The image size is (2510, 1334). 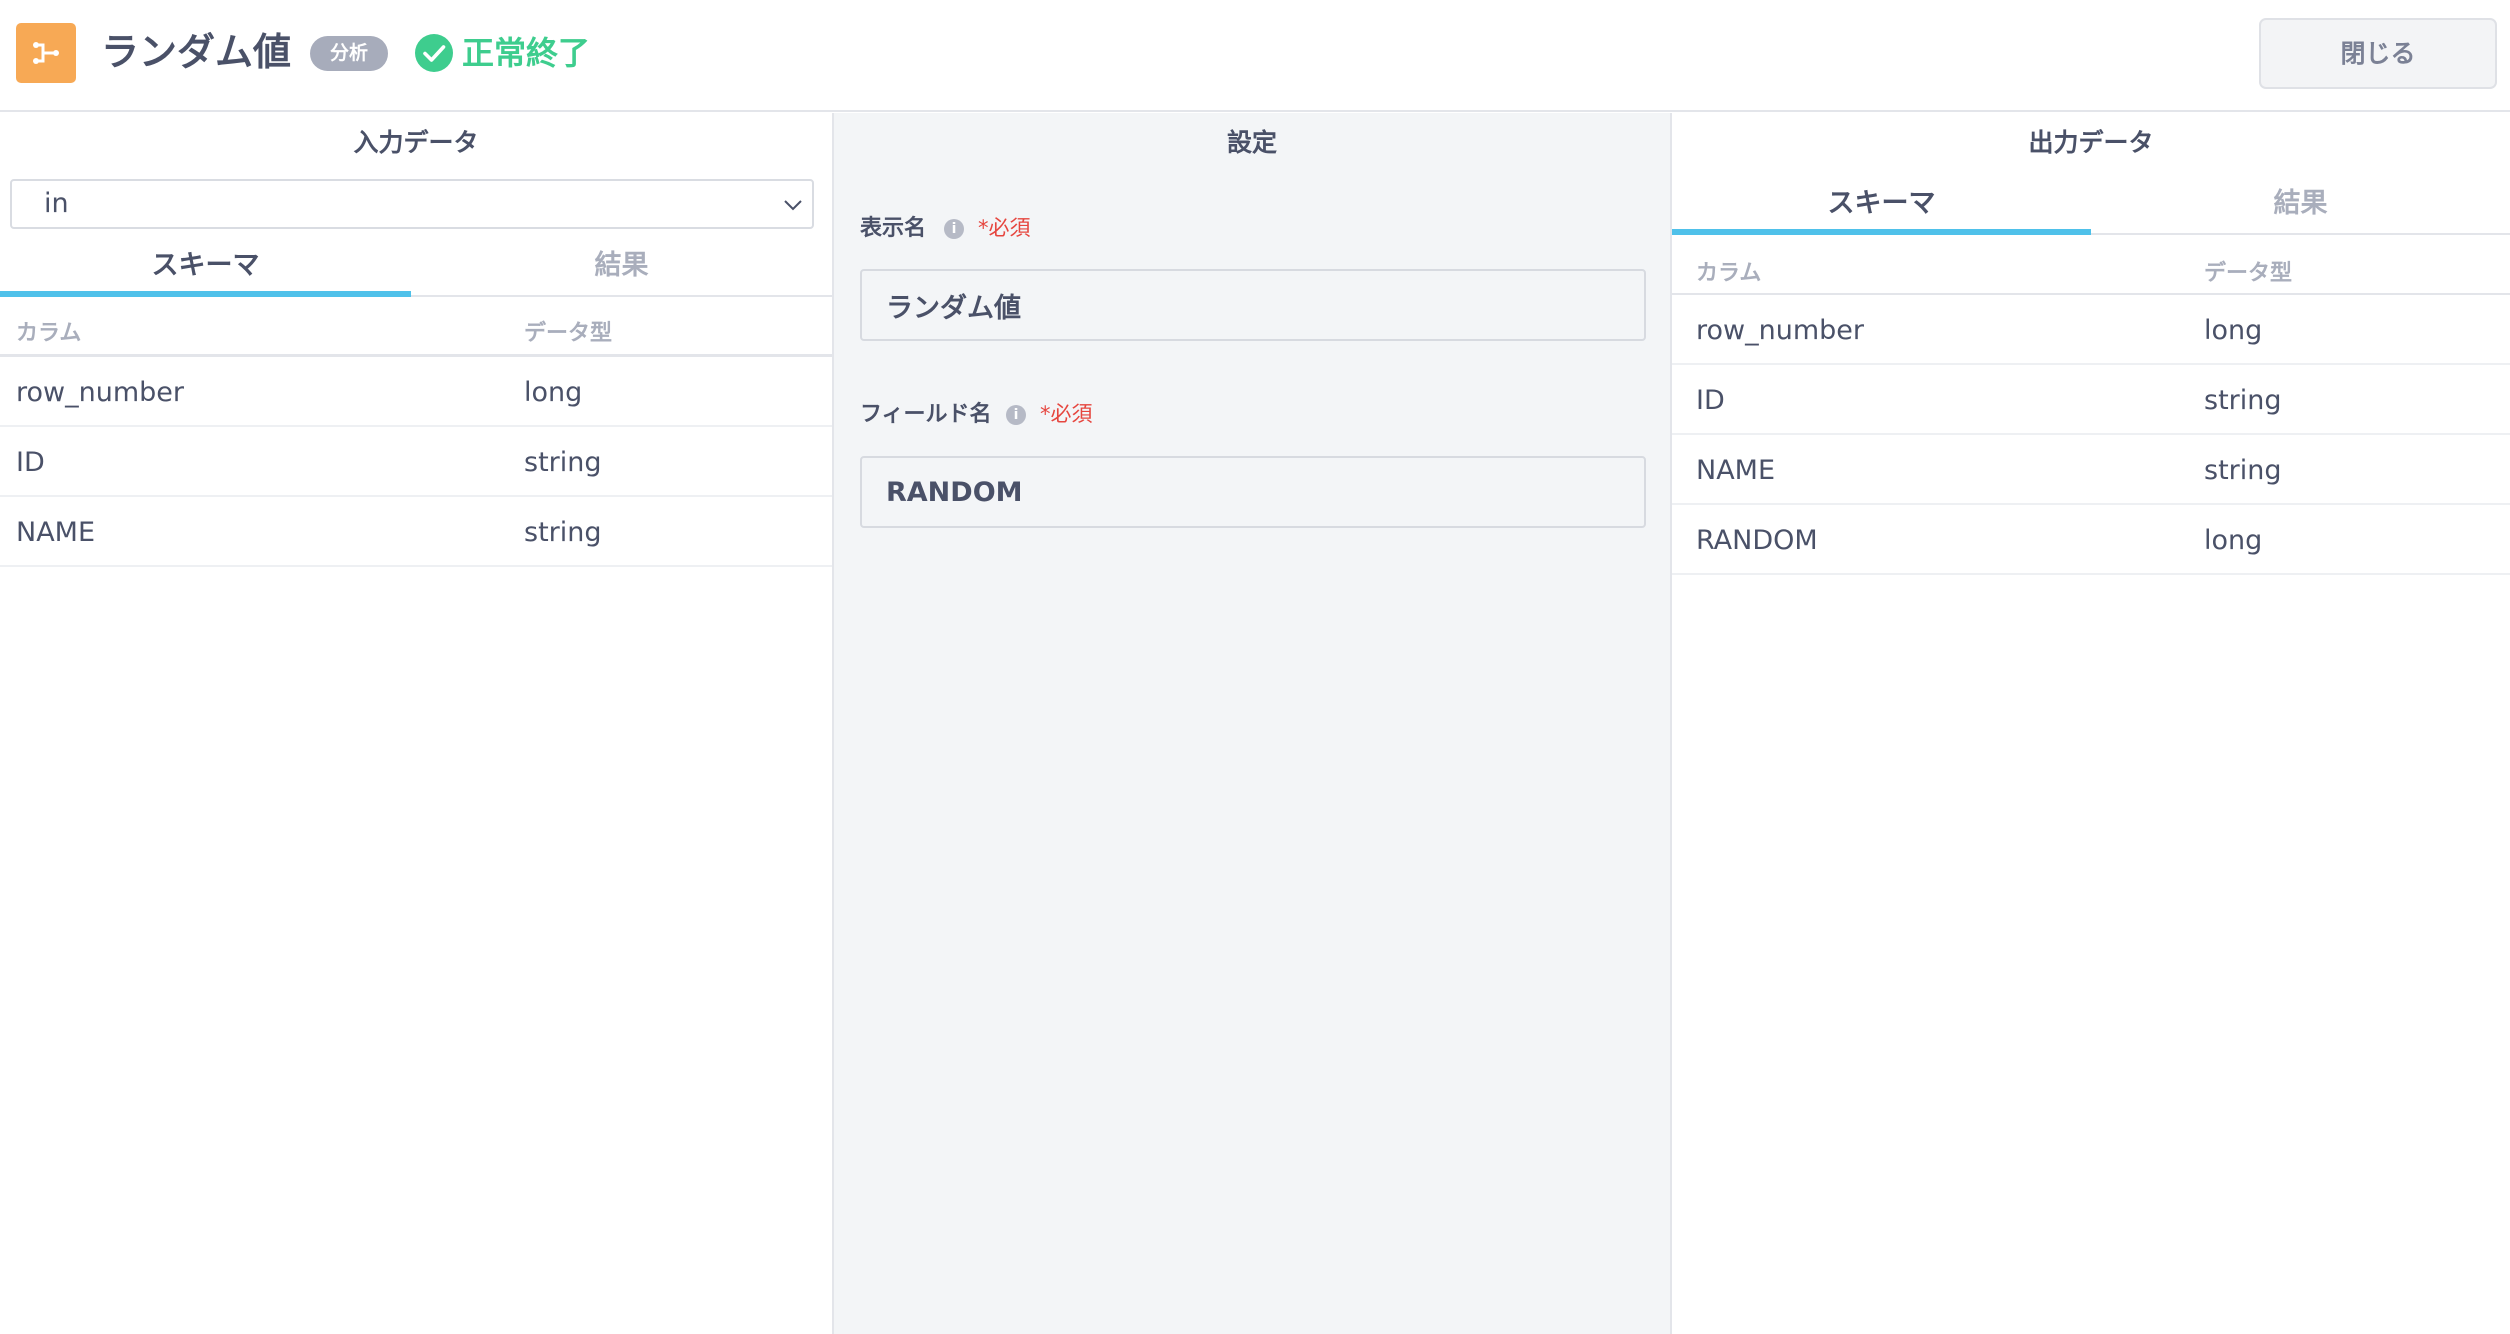 What do you see at coordinates (56, 203) in the screenshot?
I see `input-source-value: in` at bounding box center [56, 203].